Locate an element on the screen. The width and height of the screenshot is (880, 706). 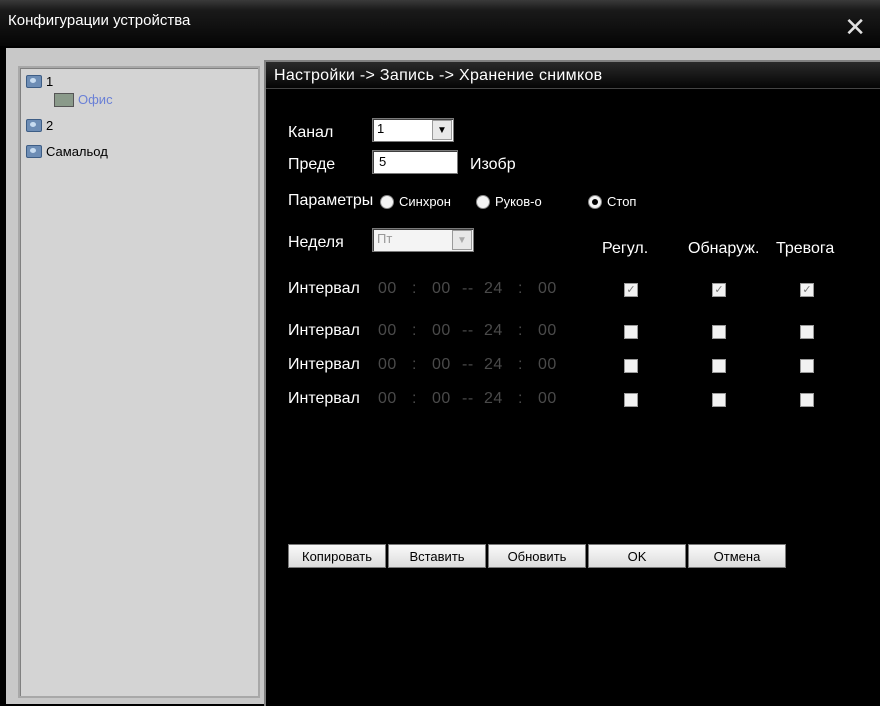
week-value: Пт is located at coordinates (385, 238).